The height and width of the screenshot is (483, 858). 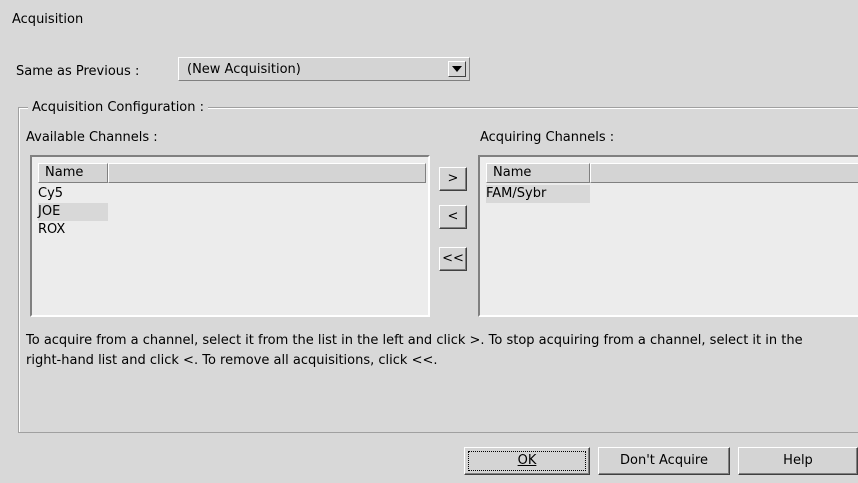 I want to click on list-item: ROX, so click(x=73, y=230).